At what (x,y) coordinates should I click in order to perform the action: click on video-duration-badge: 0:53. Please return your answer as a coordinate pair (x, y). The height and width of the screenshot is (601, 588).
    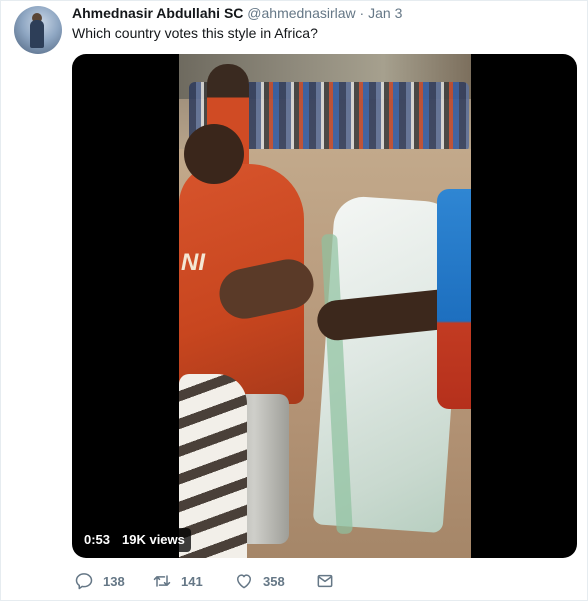
    Looking at the image, I should click on (97, 540).